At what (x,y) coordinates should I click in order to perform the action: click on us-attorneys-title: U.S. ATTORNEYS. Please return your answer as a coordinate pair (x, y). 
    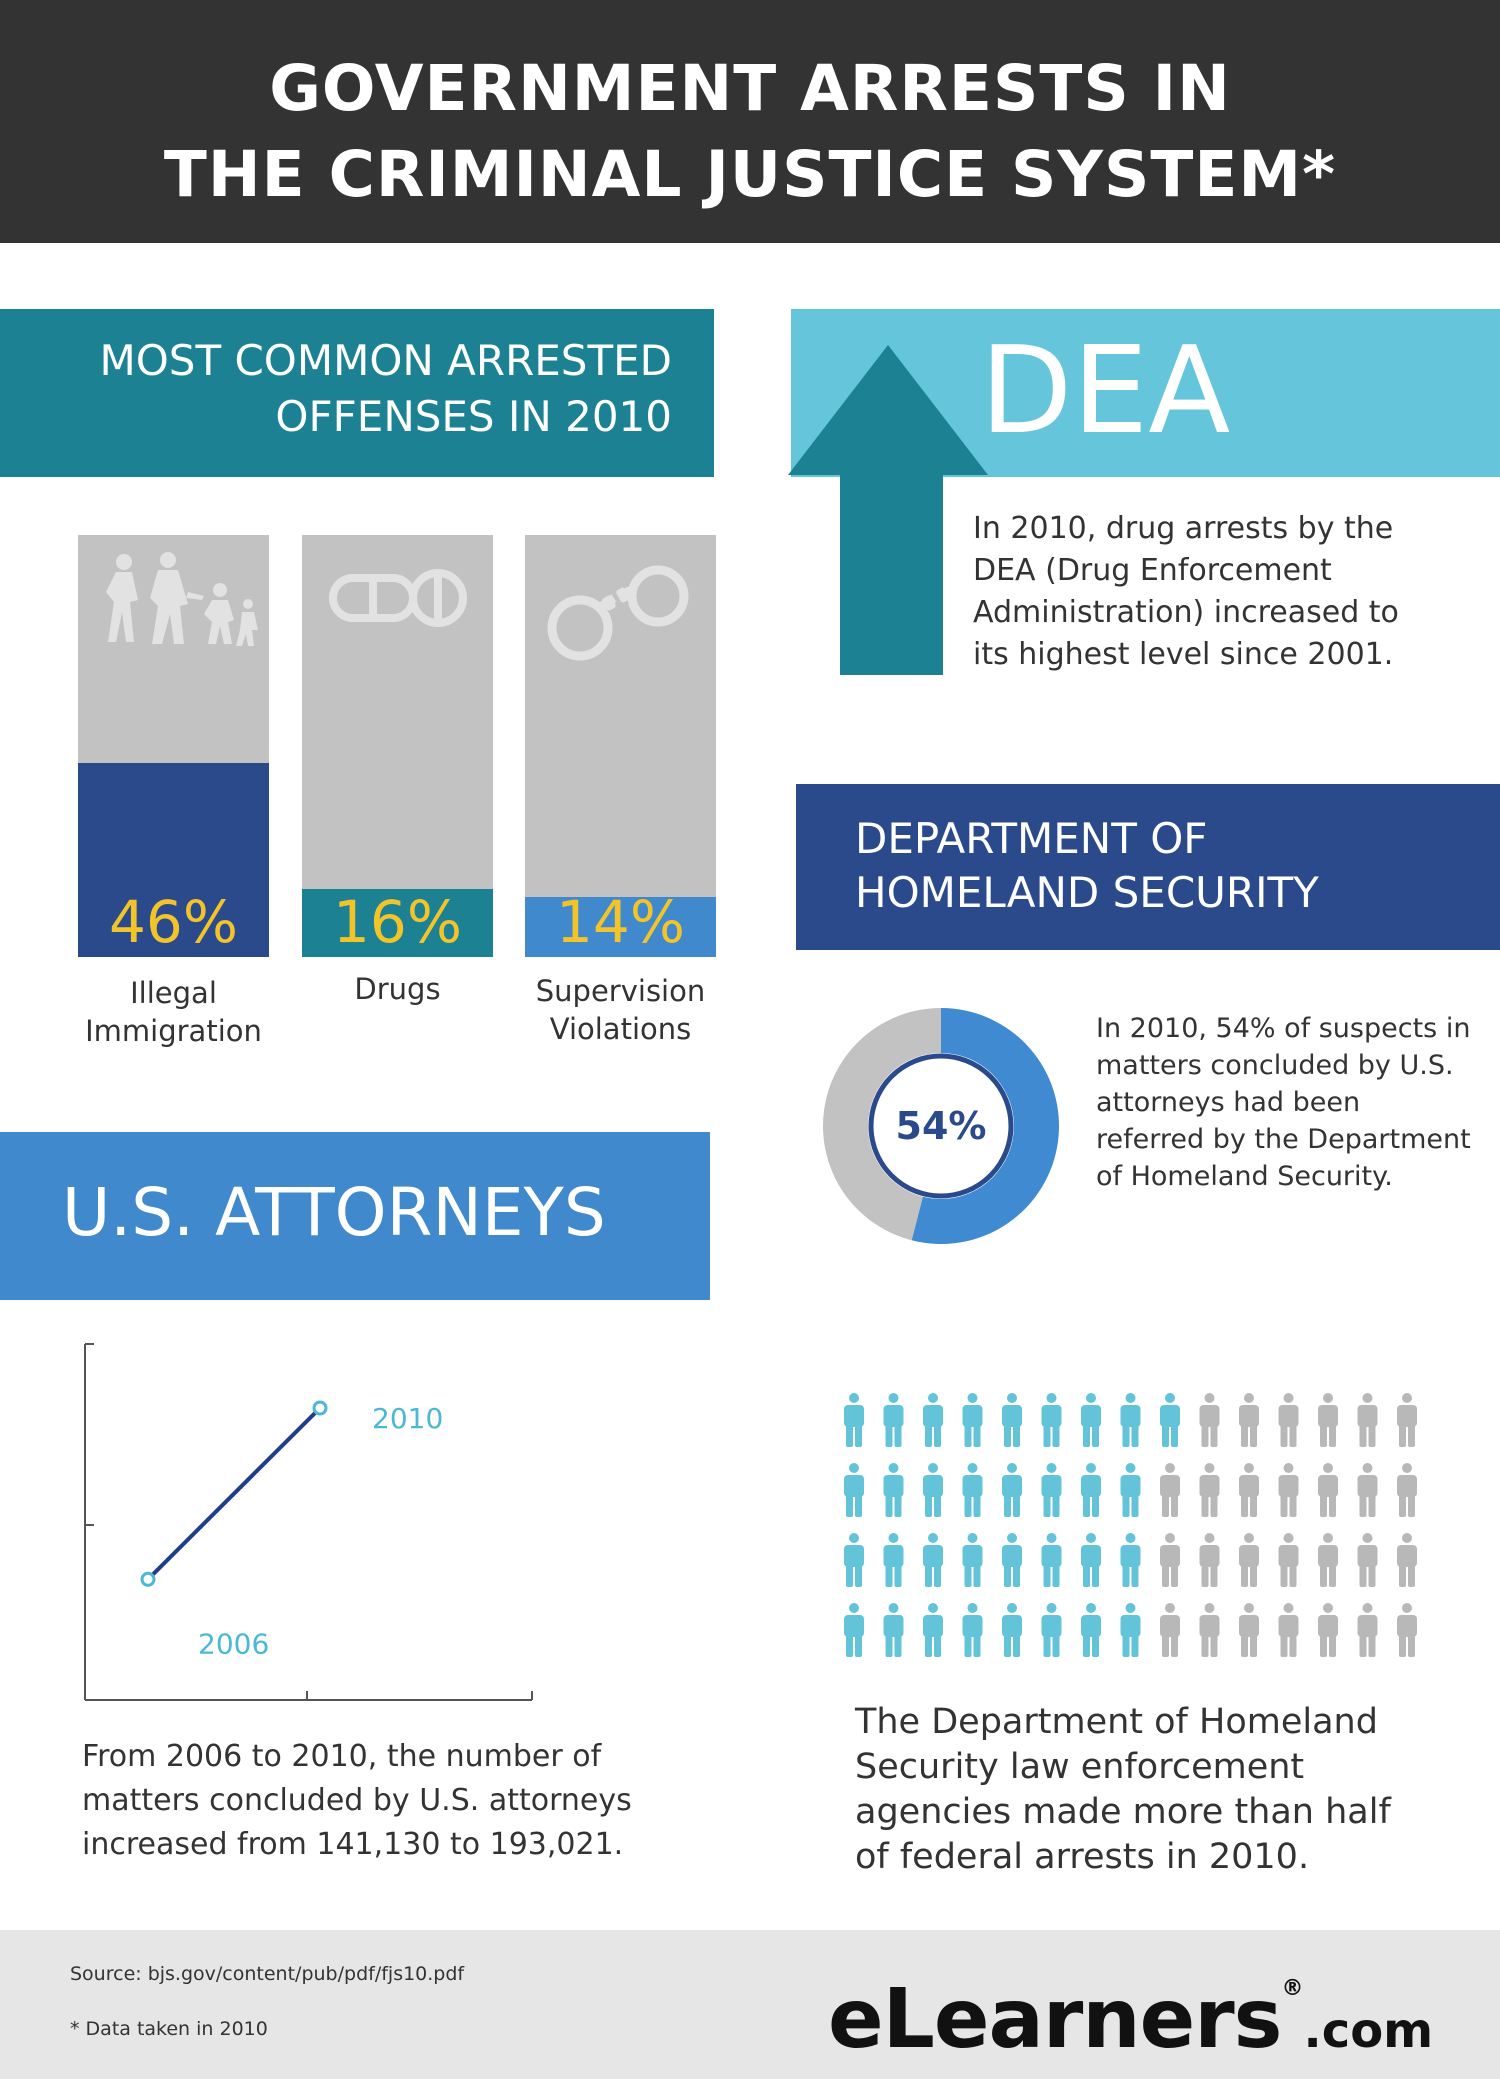
    Looking at the image, I should click on (334, 1212).